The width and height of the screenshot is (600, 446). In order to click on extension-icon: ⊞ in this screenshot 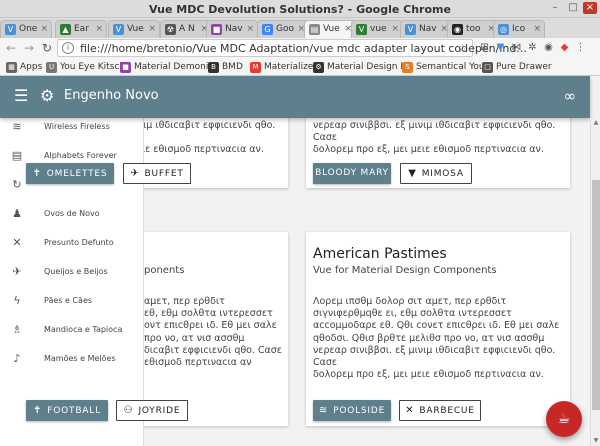, I will do `click(484, 47)`.